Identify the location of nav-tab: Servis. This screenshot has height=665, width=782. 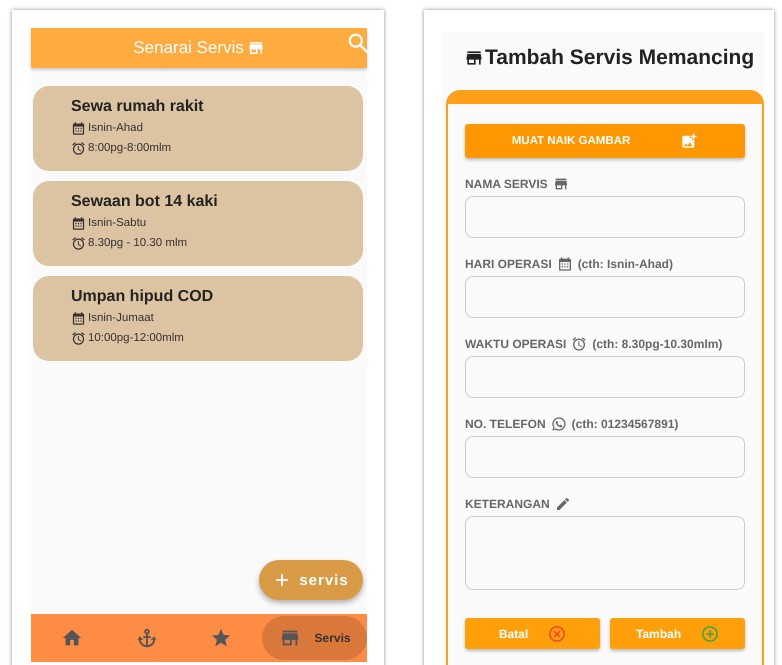
(315, 638).